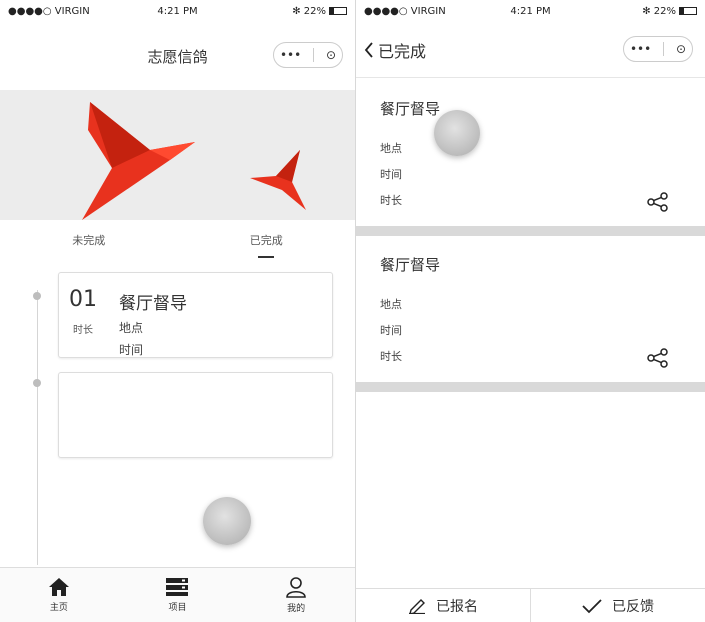 The height and width of the screenshot is (622, 705). Describe the element at coordinates (457, 606) in the screenshot. I see `registered-button-label: 已报名` at that location.